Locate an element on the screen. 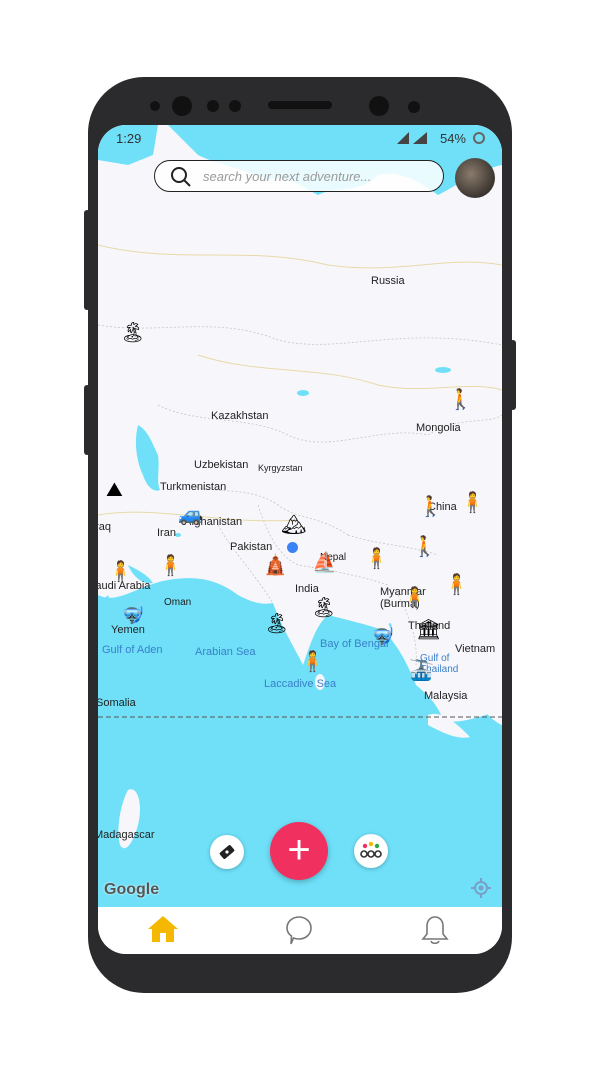  sea-label: Arabian Sea is located at coordinates (225, 652).